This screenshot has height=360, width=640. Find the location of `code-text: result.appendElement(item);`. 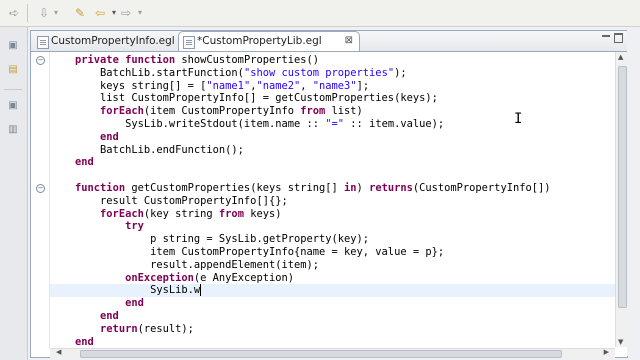

code-text: result.appendElement(item); is located at coordinates (234, 264).